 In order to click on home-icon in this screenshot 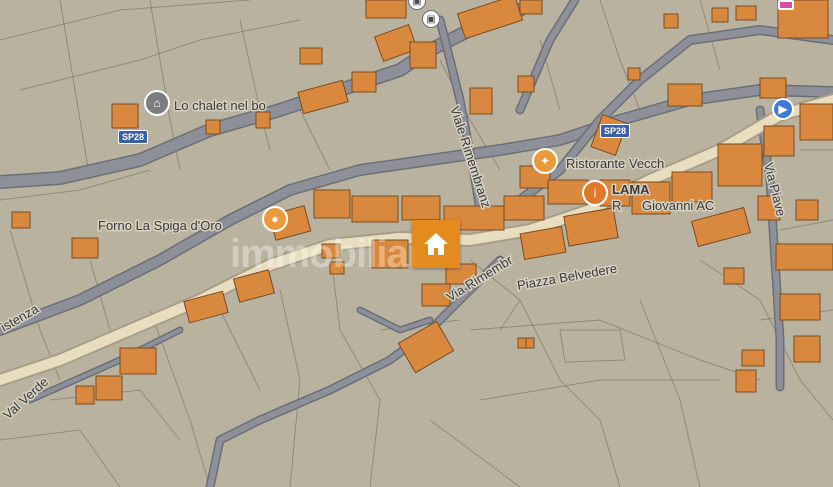, I will do `click(436, 244)`.